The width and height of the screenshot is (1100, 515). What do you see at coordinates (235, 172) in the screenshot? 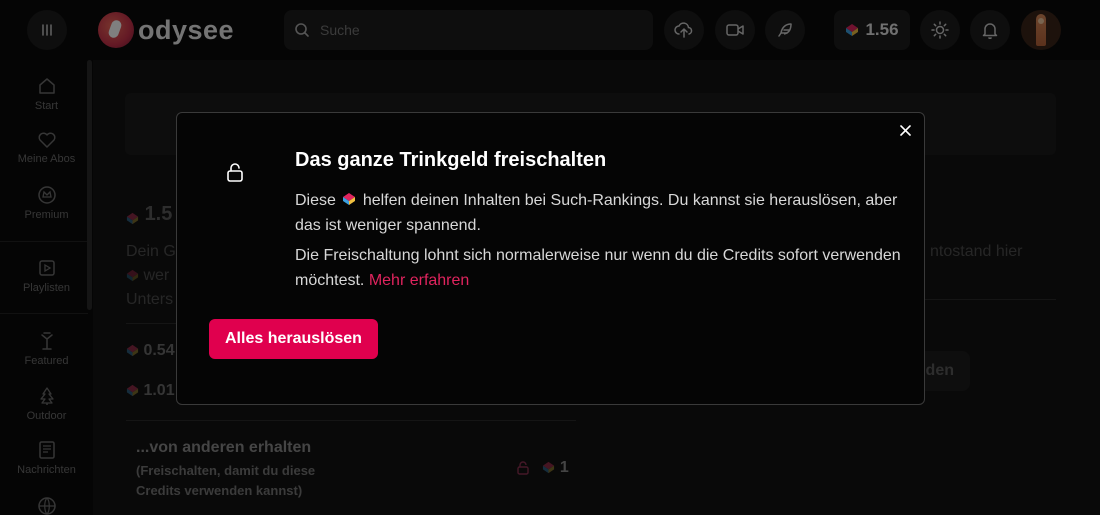
I see `unlock-icon` at bounding box center [235, 172].